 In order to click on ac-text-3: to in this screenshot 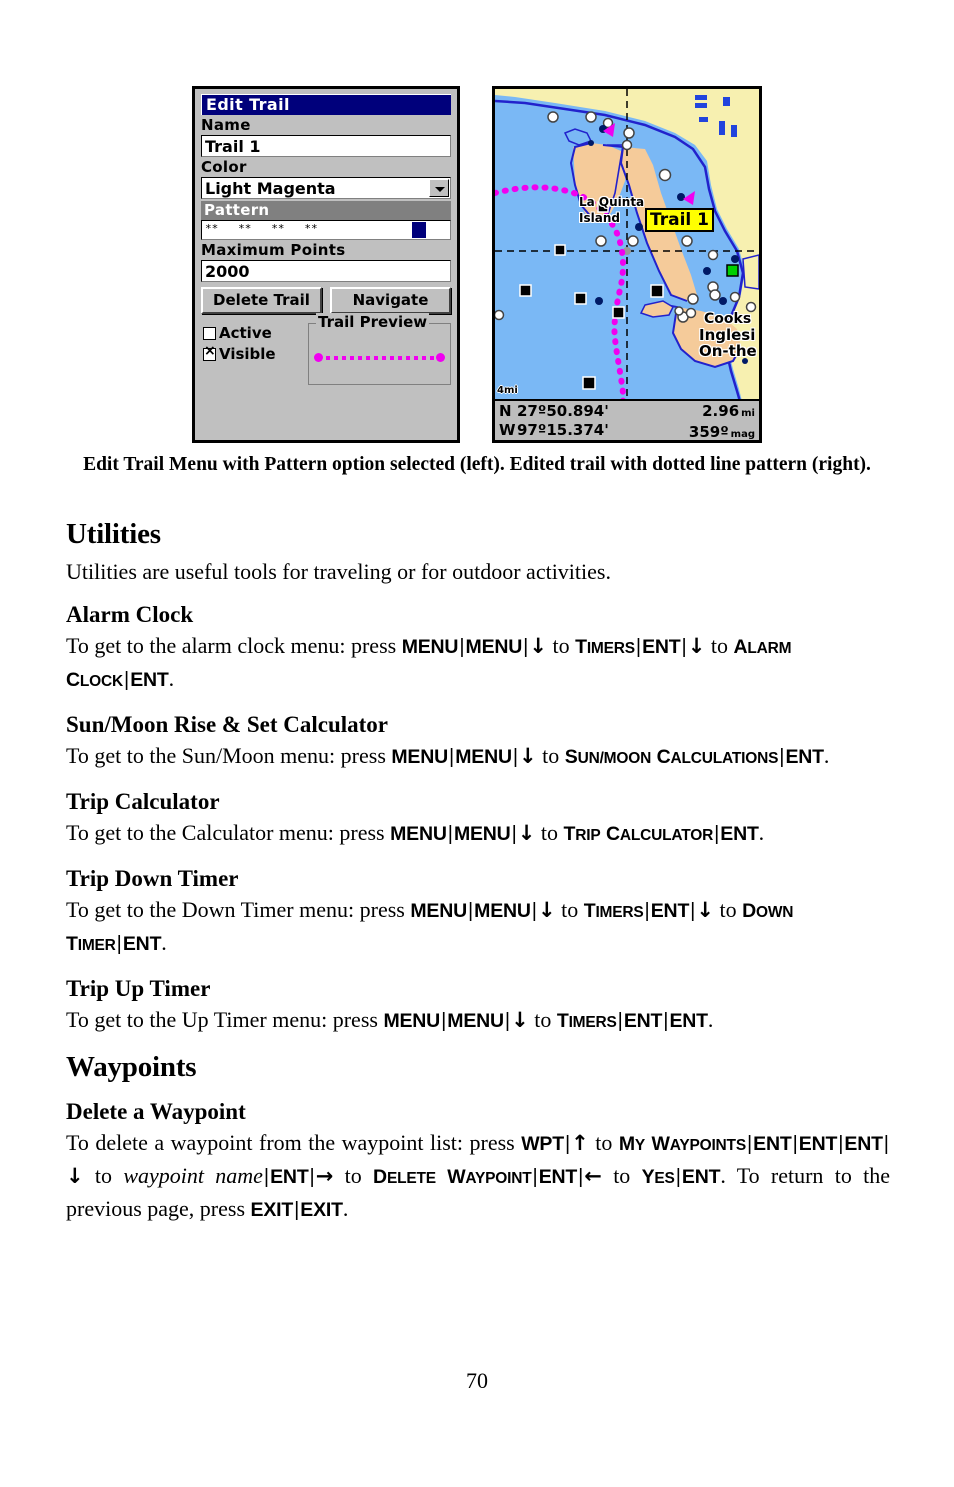, I will do `click(722, 645)`.